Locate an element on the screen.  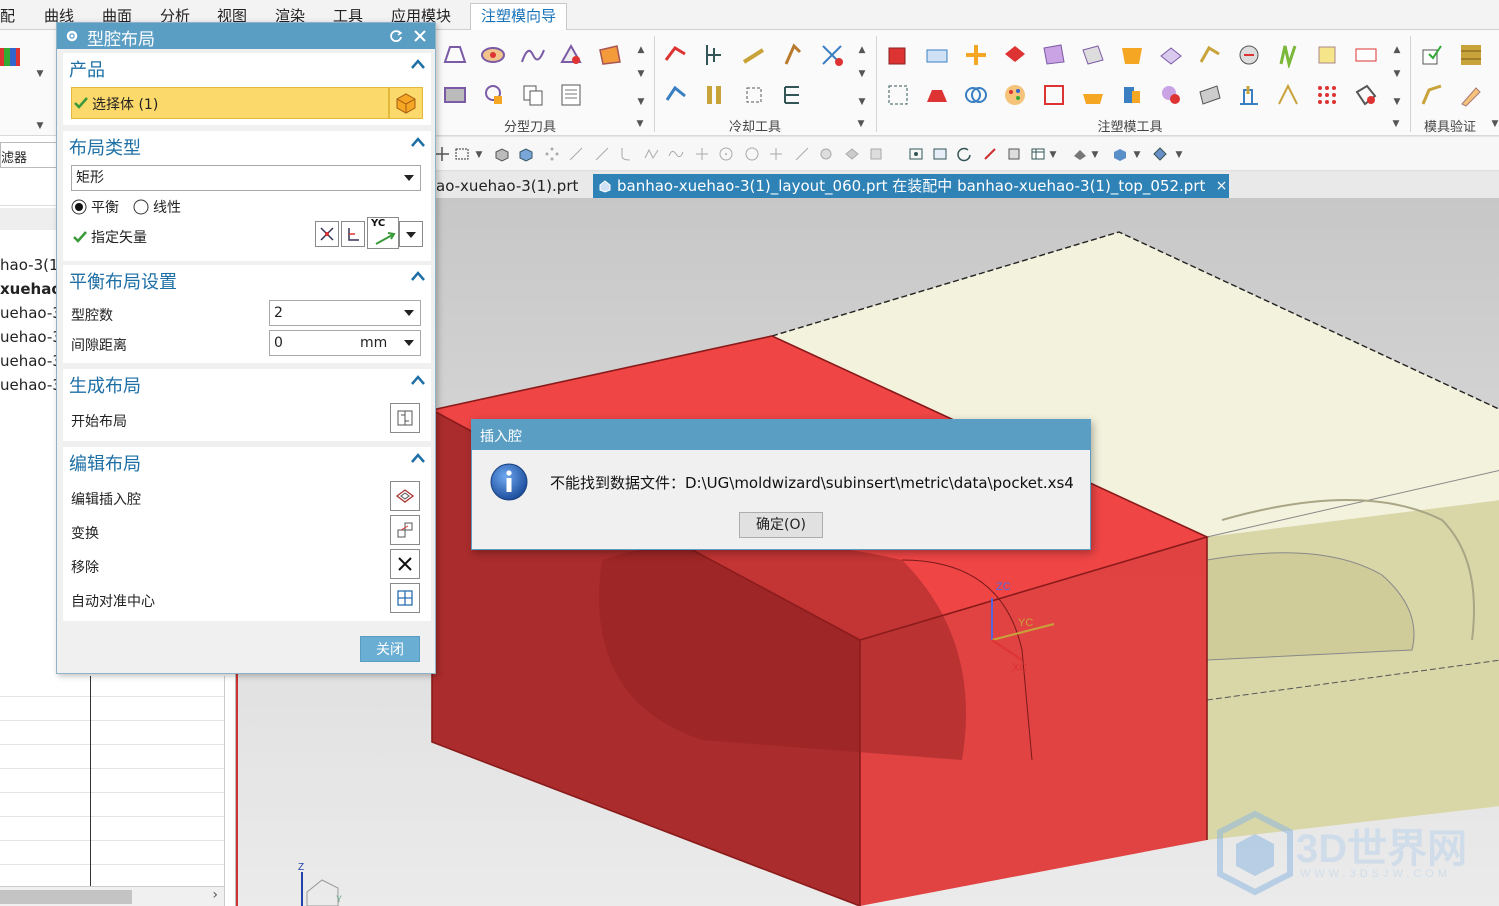
gap-distance-input: 0 mm is located at coordinates (345, 343).